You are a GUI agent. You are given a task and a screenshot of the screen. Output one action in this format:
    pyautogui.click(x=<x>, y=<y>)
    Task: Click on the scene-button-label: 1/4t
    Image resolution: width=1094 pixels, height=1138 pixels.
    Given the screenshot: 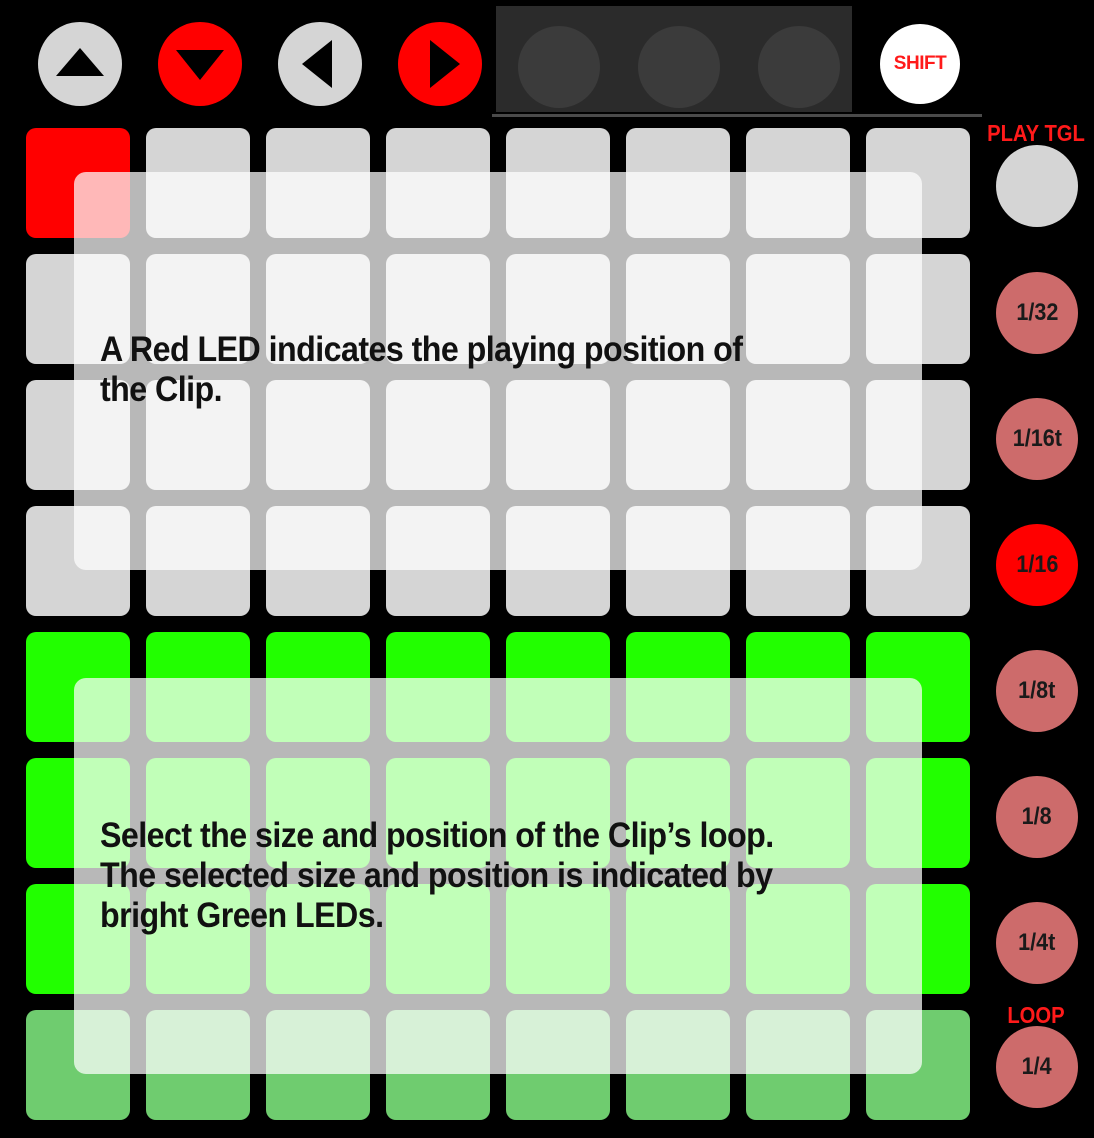 What is the action you would take?
    pyautogui.click(x=1037, y=942)
    